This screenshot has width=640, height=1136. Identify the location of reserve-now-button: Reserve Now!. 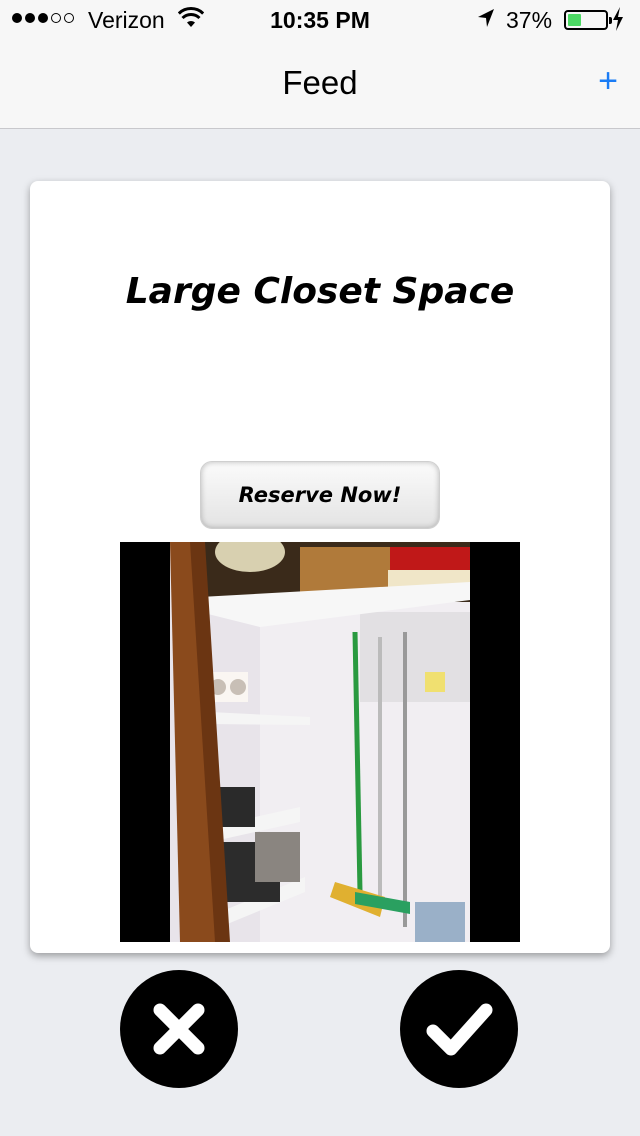
(320, 495).